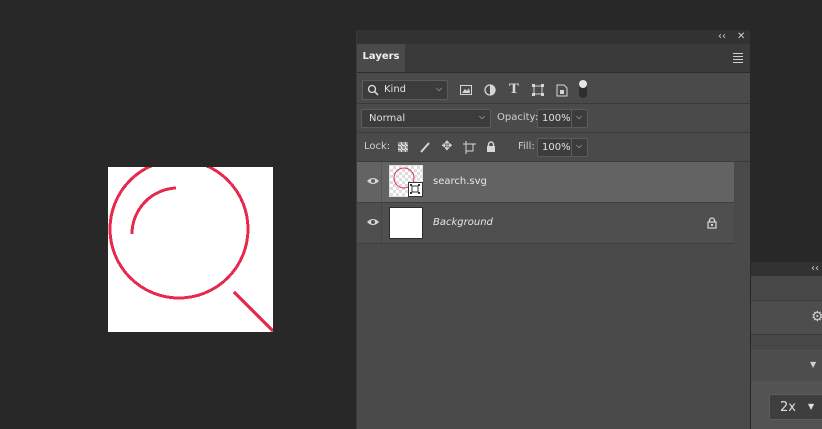 Image resolution: width=822 pixels, height=429 pixels. I want to click on opacity-dropdown-button: ⌵, so click(579, 118).